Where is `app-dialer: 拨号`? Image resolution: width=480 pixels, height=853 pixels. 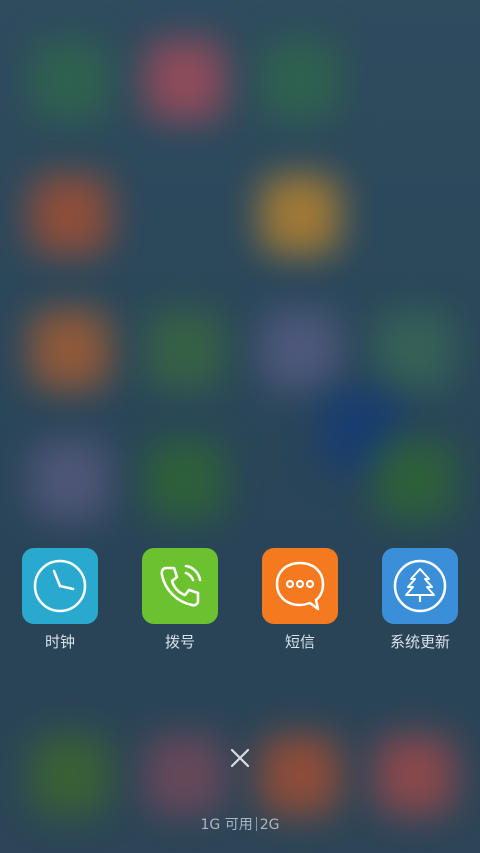
app-dialer: 拨号 is located at coordinates (180, 599).